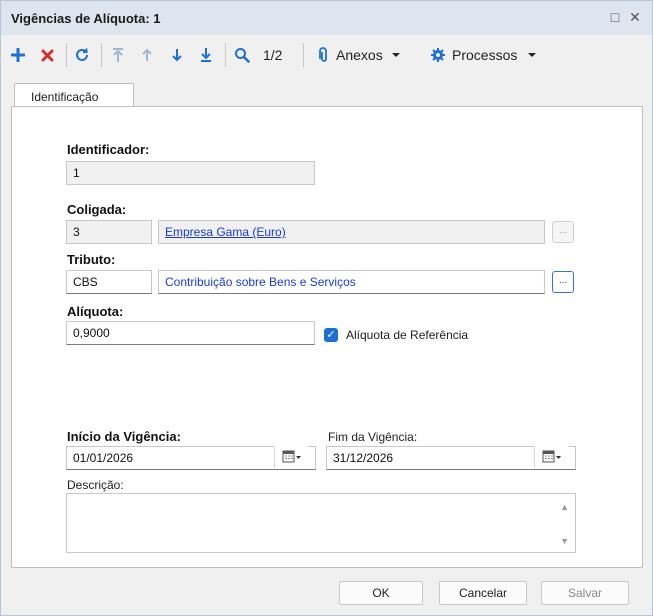  Describe the element at coordinates (564, 507) in the screenshot. I see `scroll-up-icon: ▲` at that location.